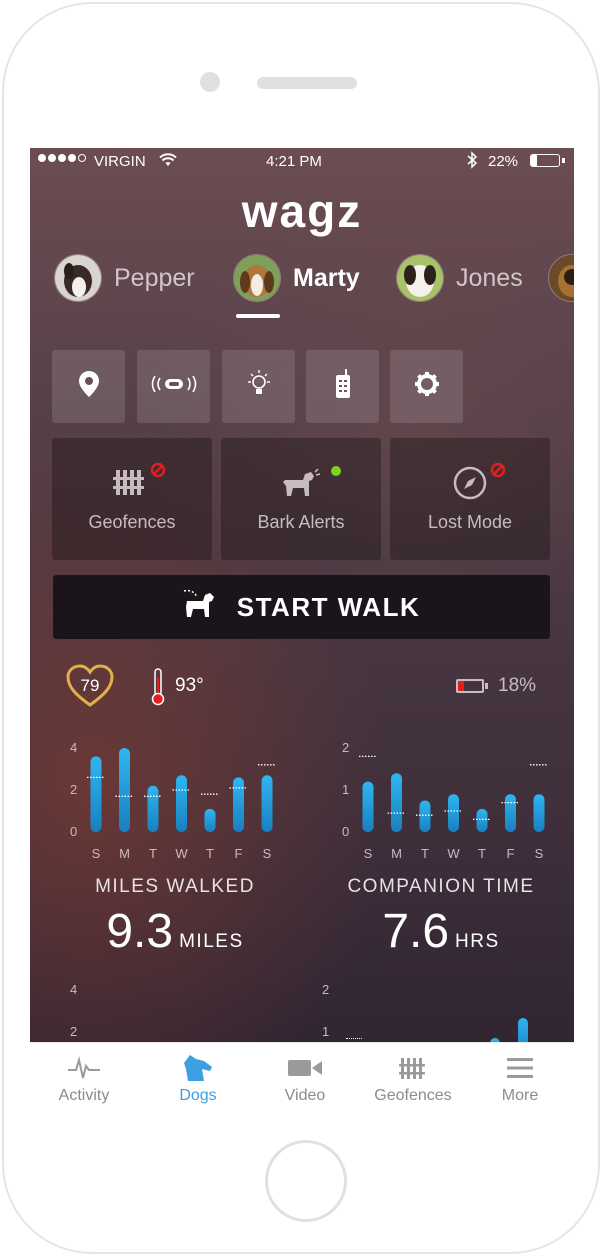 Image resolution: width=604 pixels, height=1258 pixels. Describe the element at coordinates (211, 941) in the screenshot. I see `miles-total-unit: MILES` at that location.